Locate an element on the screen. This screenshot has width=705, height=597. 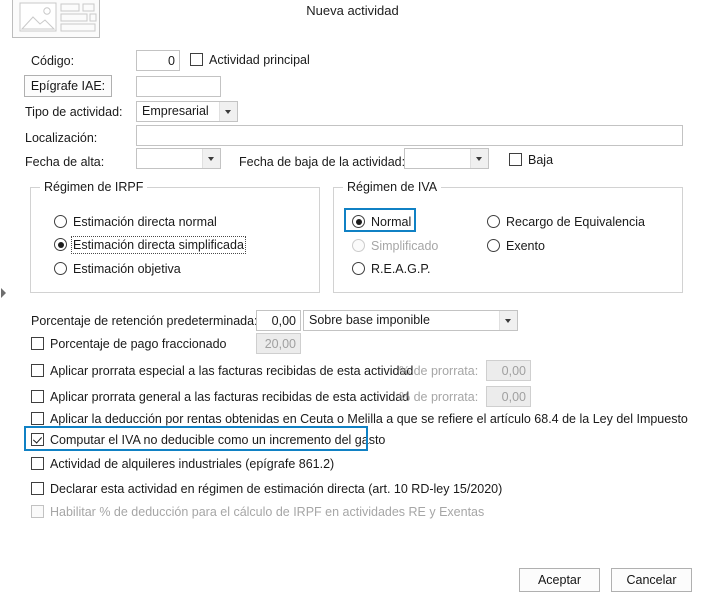
radio-label: Estimación directa simplificada is located at coordinates (158, 245).